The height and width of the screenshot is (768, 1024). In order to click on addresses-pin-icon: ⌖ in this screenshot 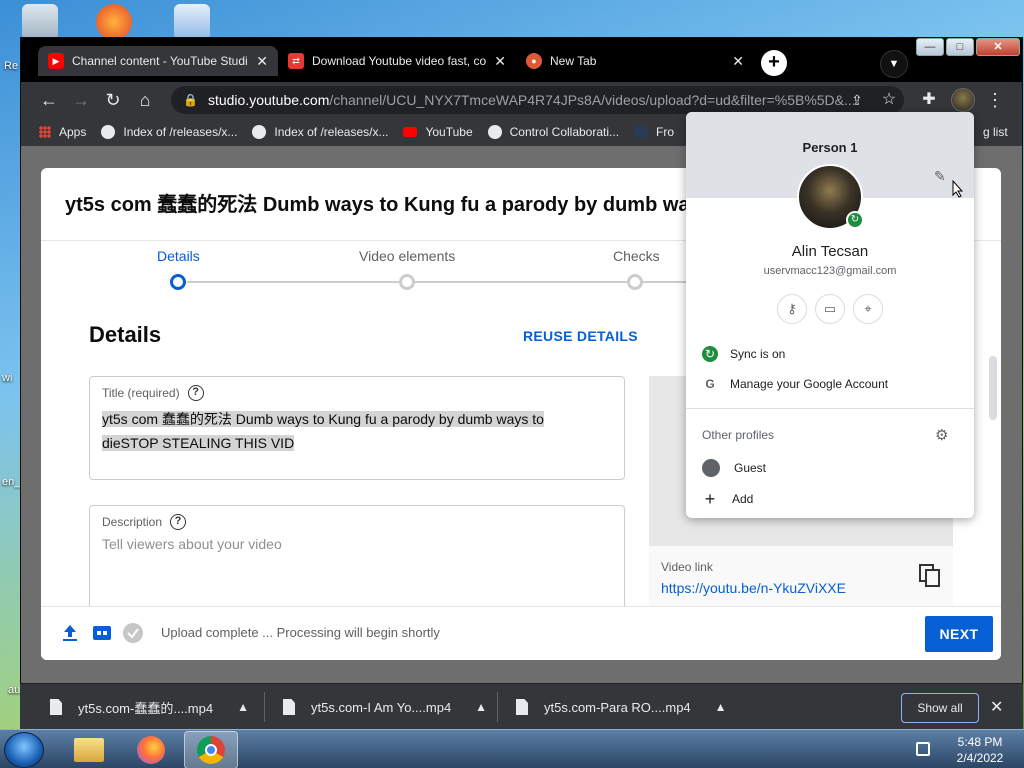, I will do `click(868, 309)`.